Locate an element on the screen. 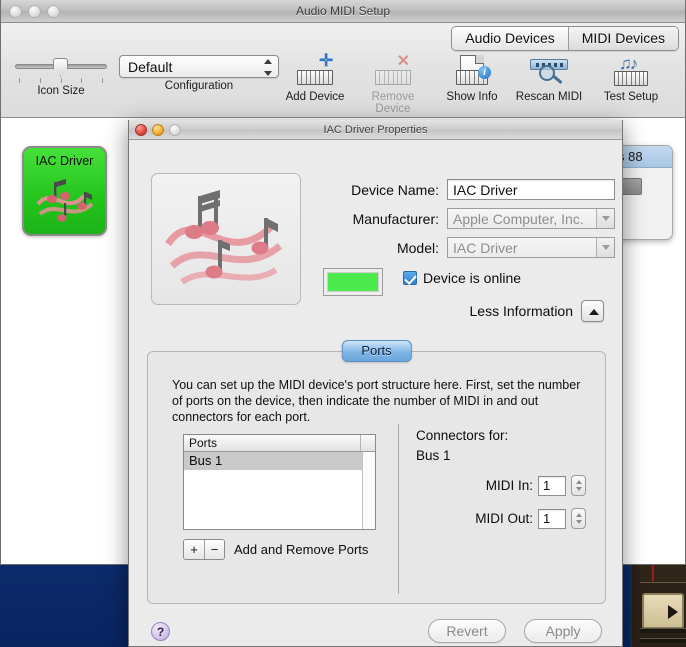  keyboard-notes-icon: ♫♪ is located at coordinates (631, 71).